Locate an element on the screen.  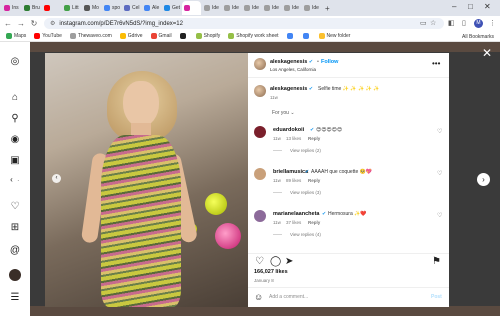
search-icon: ⚲ is located at coordinates (15, 119).